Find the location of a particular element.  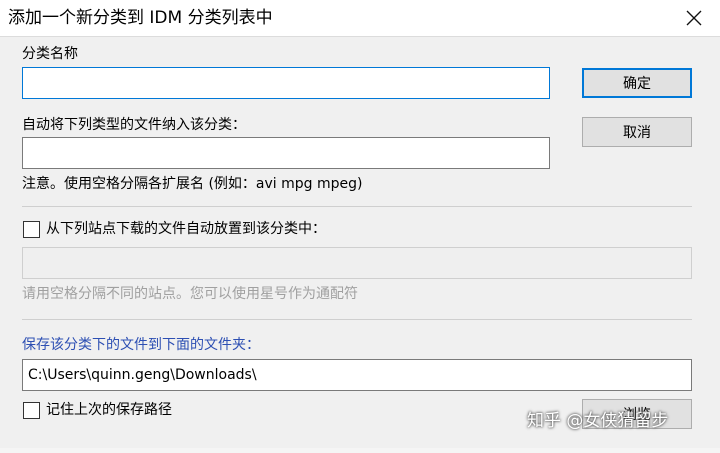

category-name-input is located at coordinates (286, 83).